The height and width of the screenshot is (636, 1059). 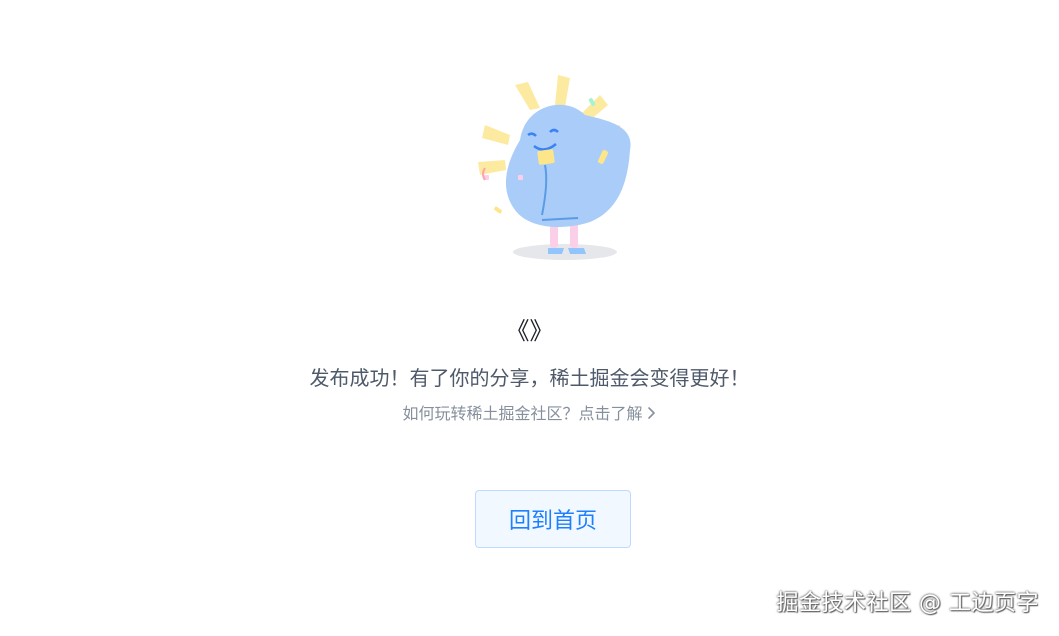 What do you see at coordinates (652, 415) in the screenshot?
I see `chevron-right-icon` at bounding box center [652, 415].